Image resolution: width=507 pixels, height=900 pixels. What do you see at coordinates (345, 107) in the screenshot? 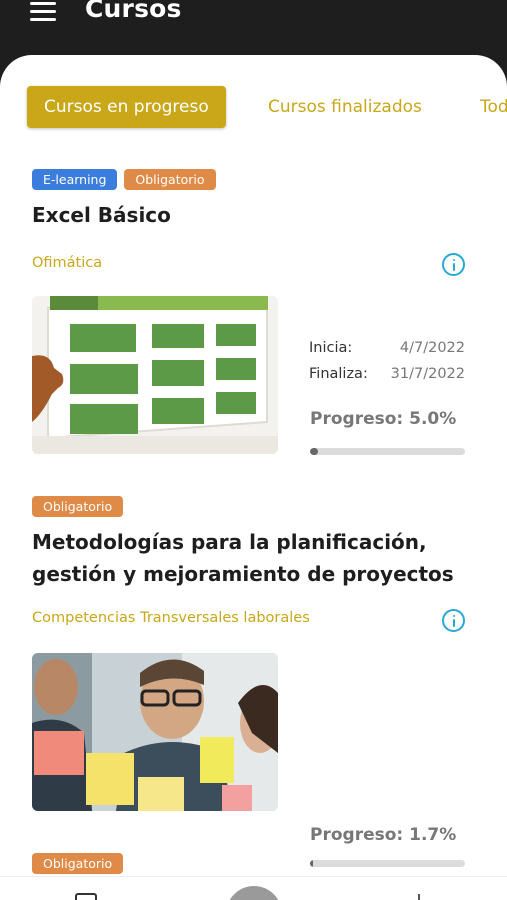
I see `tab-cursos-finalizados: Cursos finalizados` at bounding box center [345, 107].